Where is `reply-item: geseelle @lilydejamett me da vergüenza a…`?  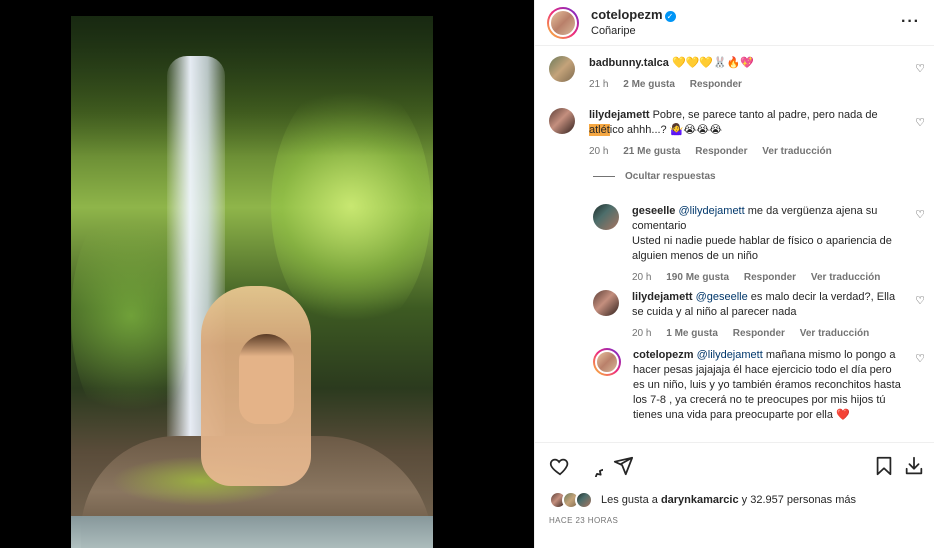 reply-item: geseelle @lilydejamett me da vergüenza a… is located at coordinates (748, 244).